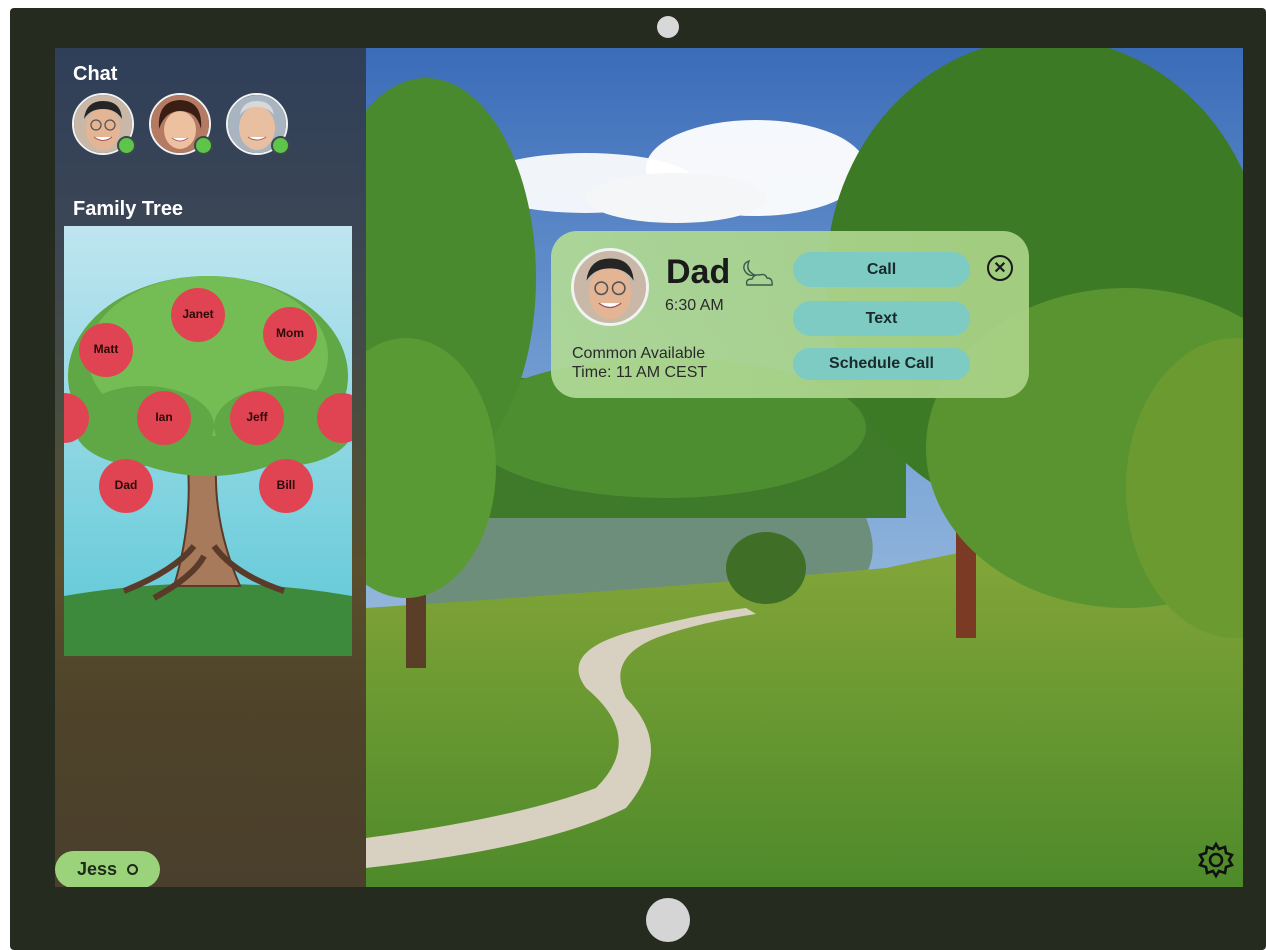  Describe the element at coordinates (668, 920) in the screenshot. I see `home-button` at that location.